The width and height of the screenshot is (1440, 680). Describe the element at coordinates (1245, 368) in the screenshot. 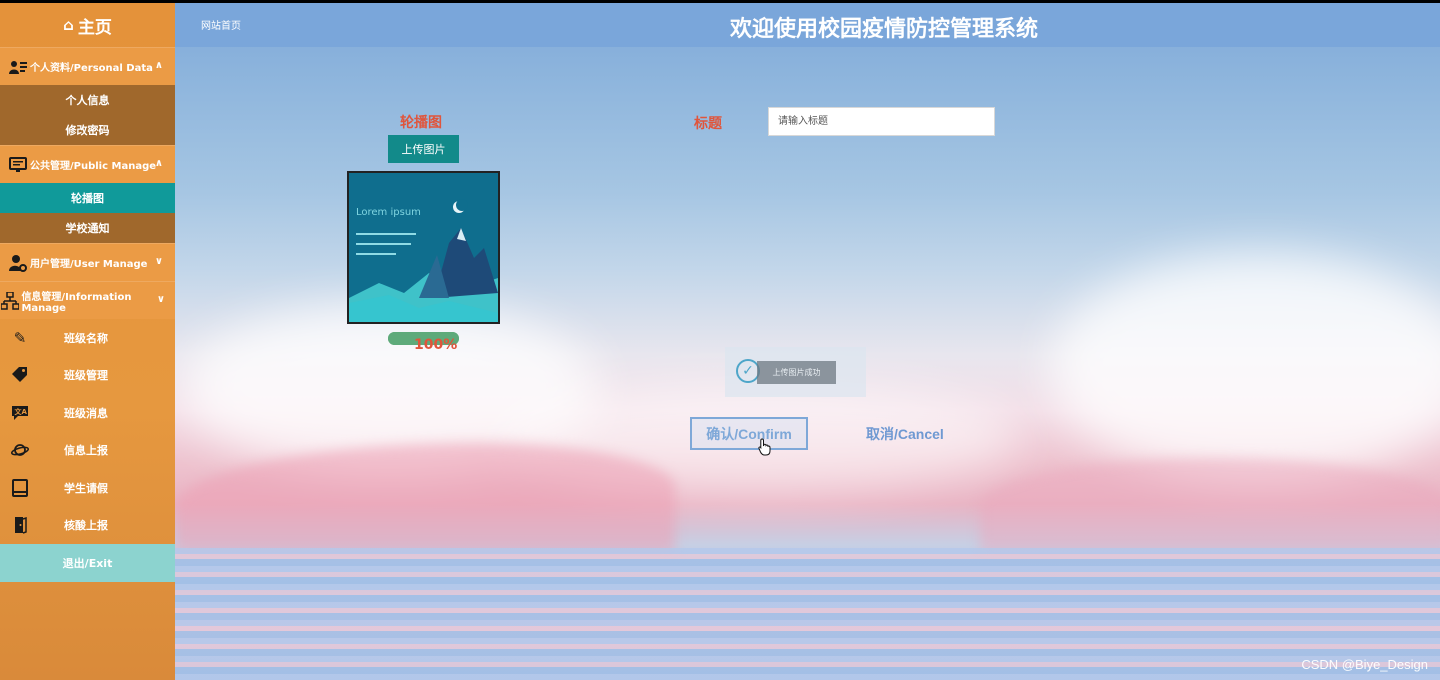

I see `cloud` at that location.